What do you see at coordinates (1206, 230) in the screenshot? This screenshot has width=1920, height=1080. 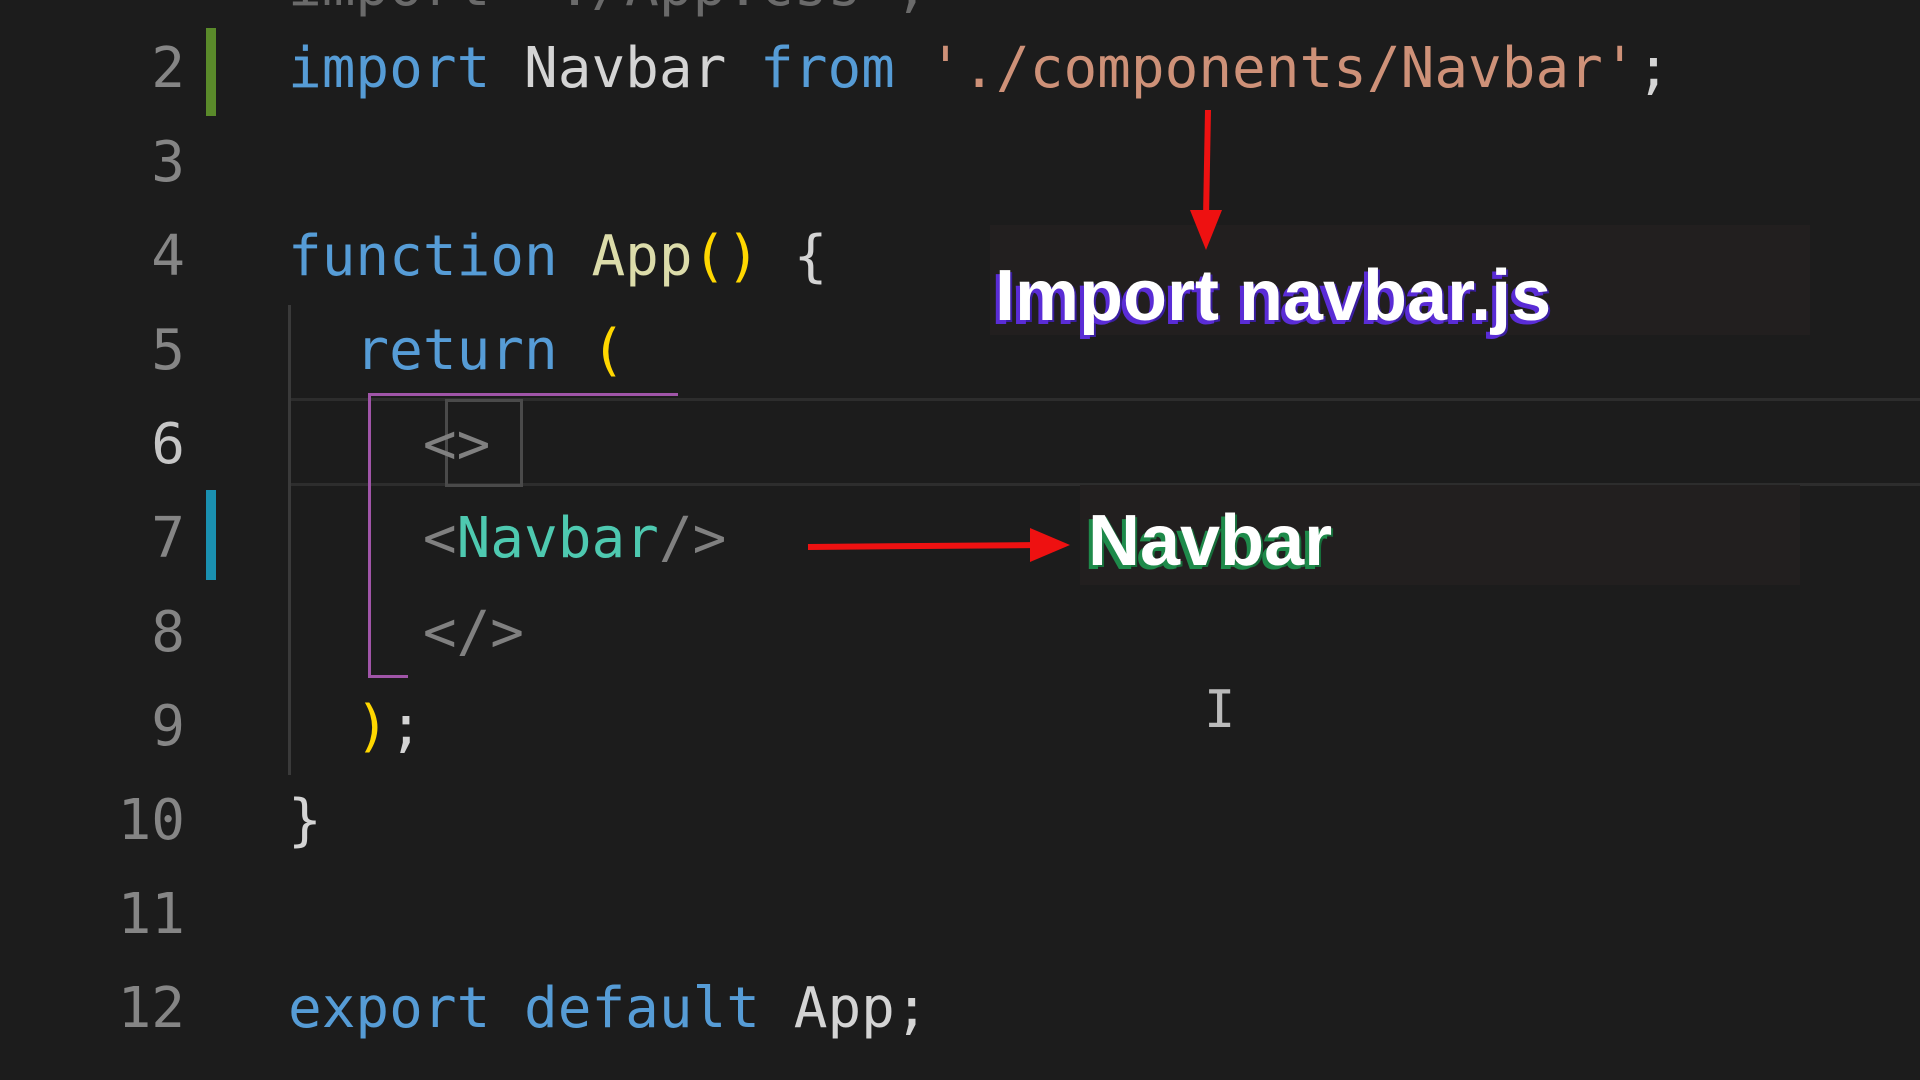 I see `arrow-down-head` at bounding box center [1206, 230].